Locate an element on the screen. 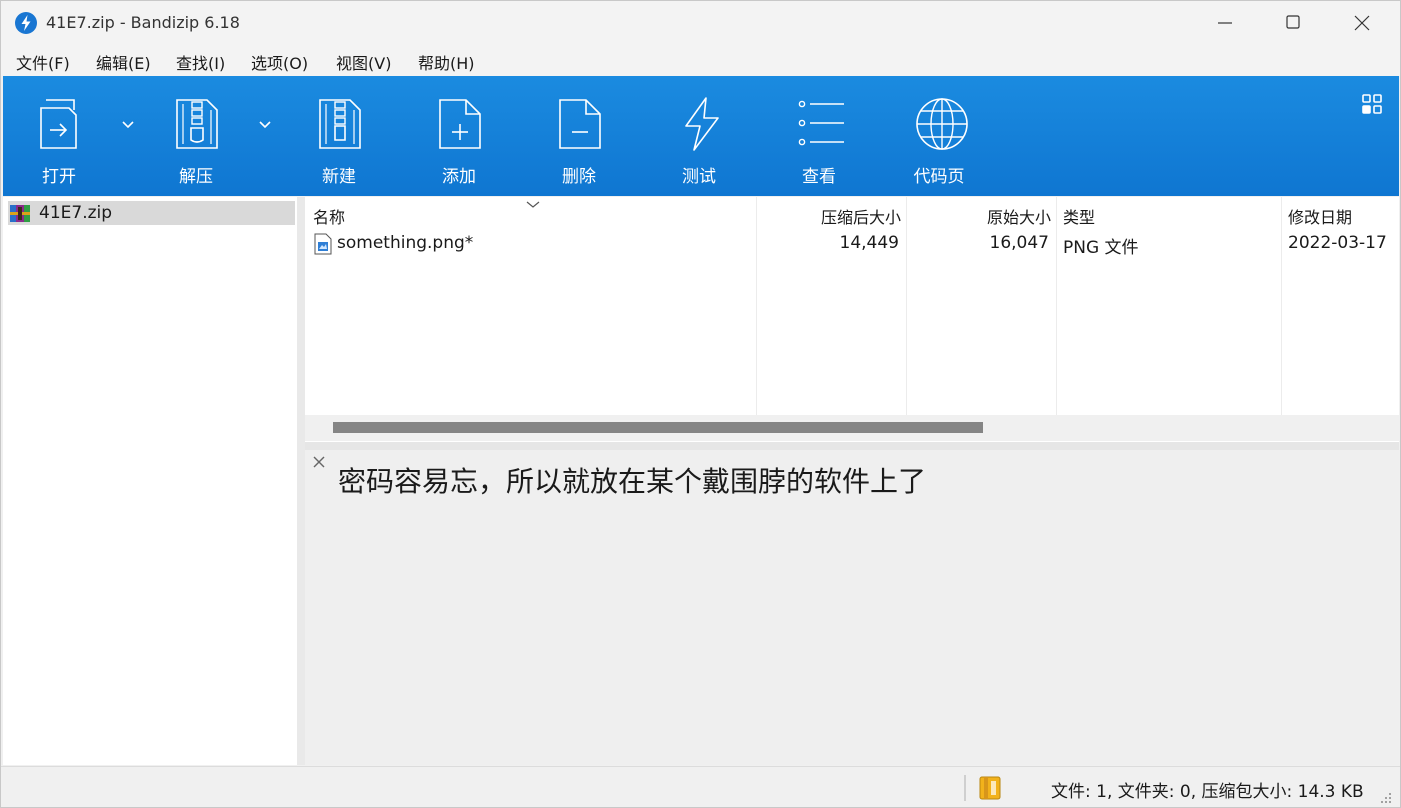 The width and height of the screenshot is (1401, 808). column-header-name: 名称 is located at coordinates (329, 216).